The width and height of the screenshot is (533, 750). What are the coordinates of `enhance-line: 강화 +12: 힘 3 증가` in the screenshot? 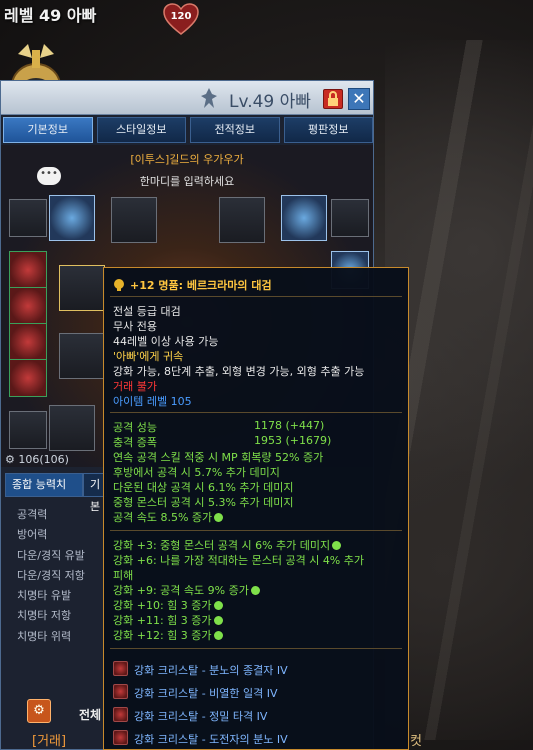 It's located at (168, 635).